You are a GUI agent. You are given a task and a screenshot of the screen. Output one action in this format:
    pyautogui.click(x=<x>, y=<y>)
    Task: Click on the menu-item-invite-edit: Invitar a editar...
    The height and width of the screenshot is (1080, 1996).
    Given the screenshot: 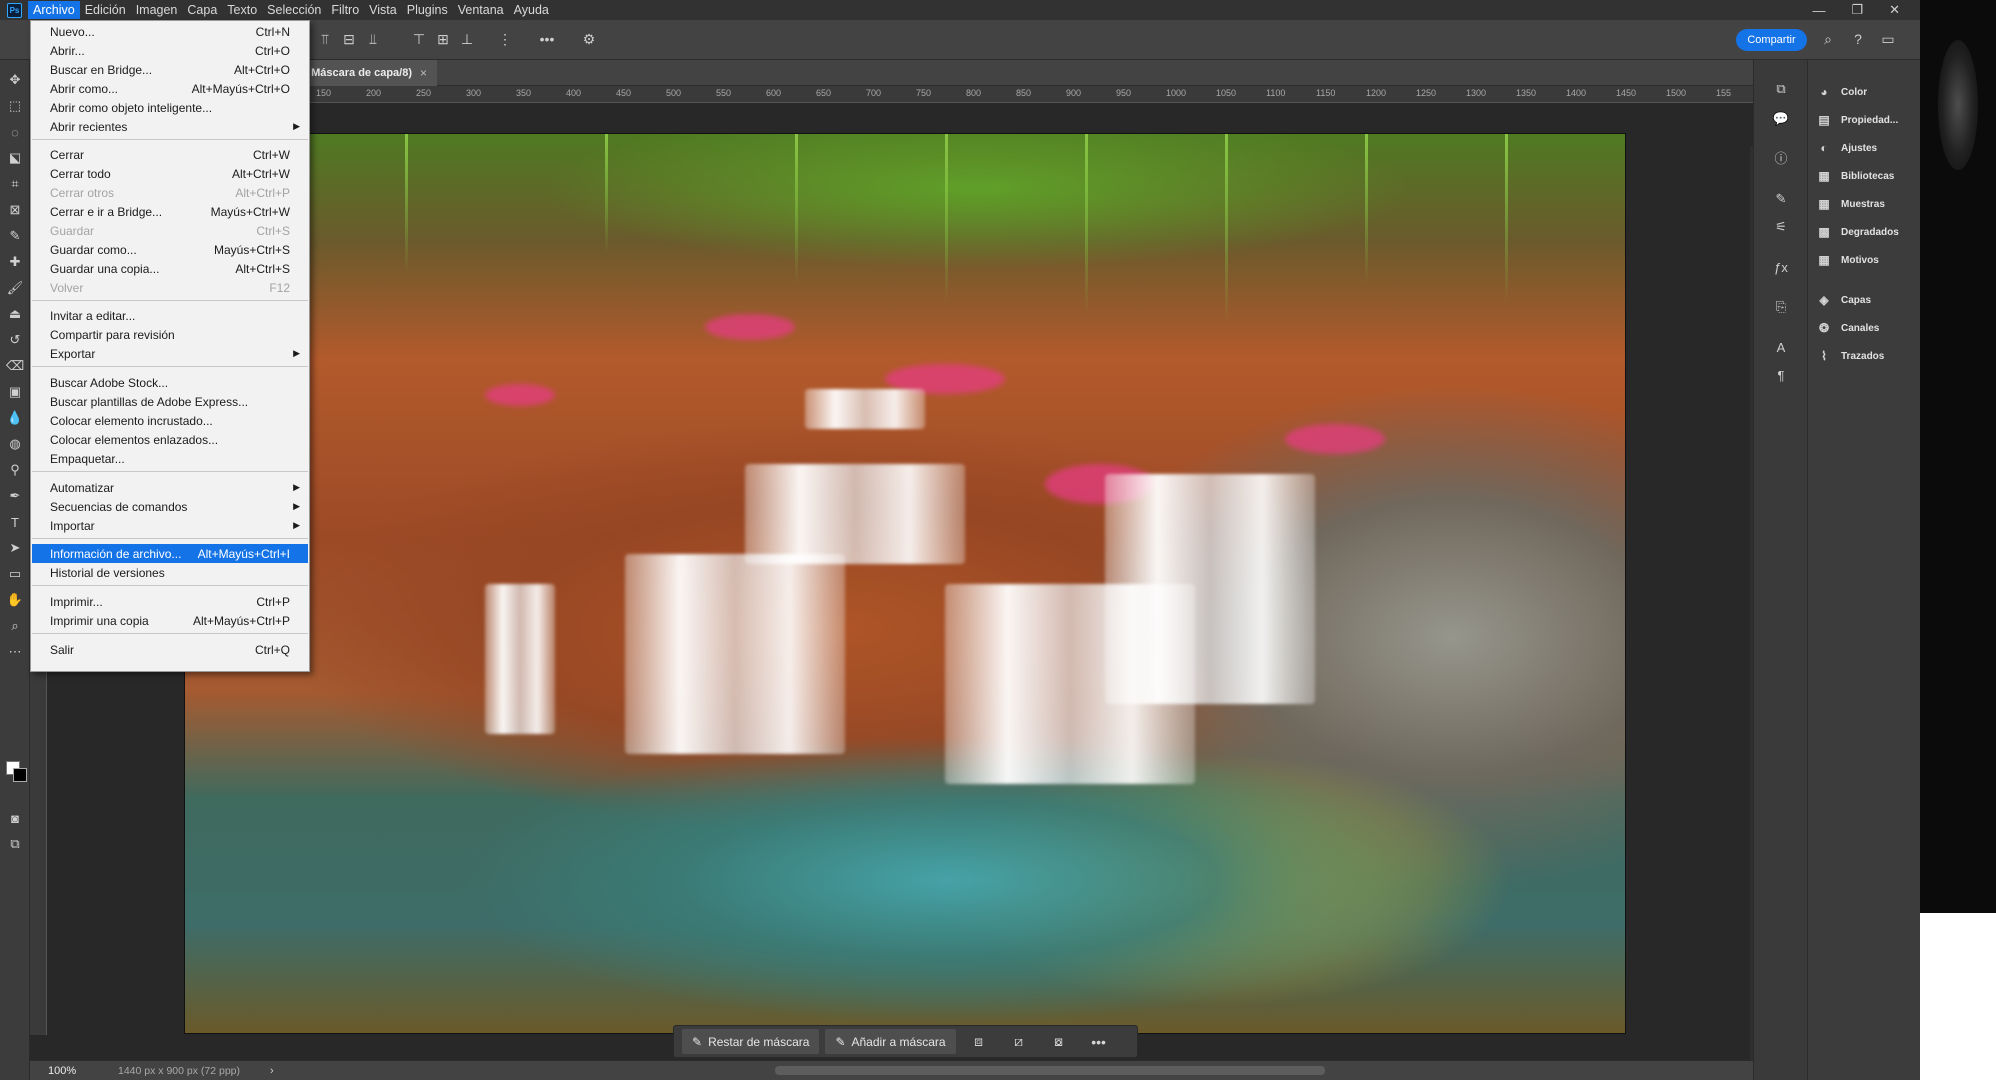 What is the action you would take?
    pyautogui.click(x=170, y=315)
    